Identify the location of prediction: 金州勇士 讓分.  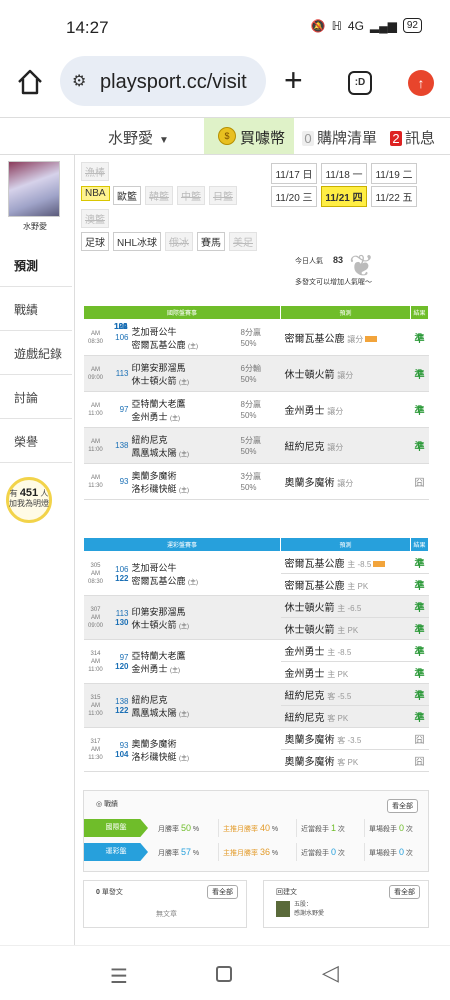
(345, 409).